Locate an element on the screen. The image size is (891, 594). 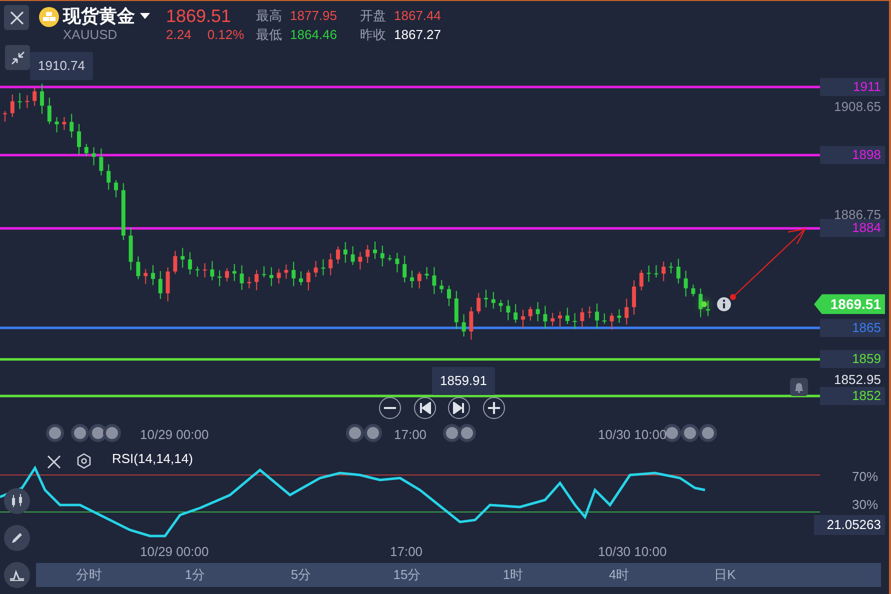
timeframe-tab: 15分 is located at coordinates (407, 575).